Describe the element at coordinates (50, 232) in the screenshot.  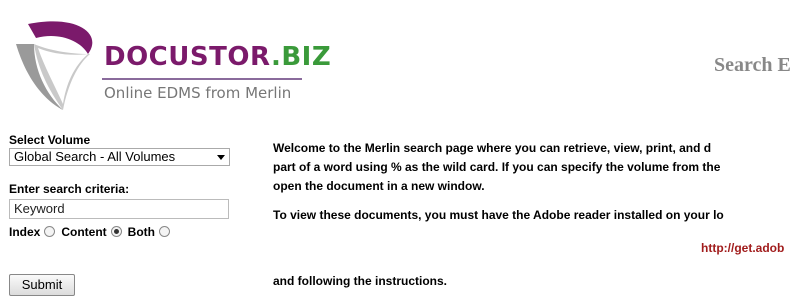
I see `index-radio` at that location.